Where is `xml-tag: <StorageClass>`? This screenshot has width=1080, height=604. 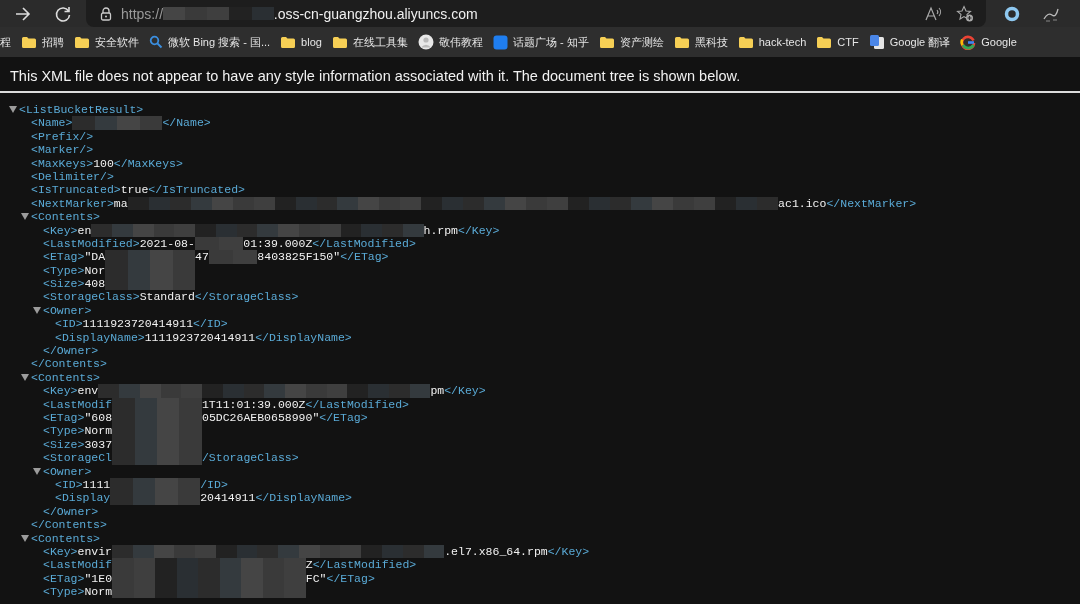
xml-tag: <StorageClass> is located at coordinates (91, 297).